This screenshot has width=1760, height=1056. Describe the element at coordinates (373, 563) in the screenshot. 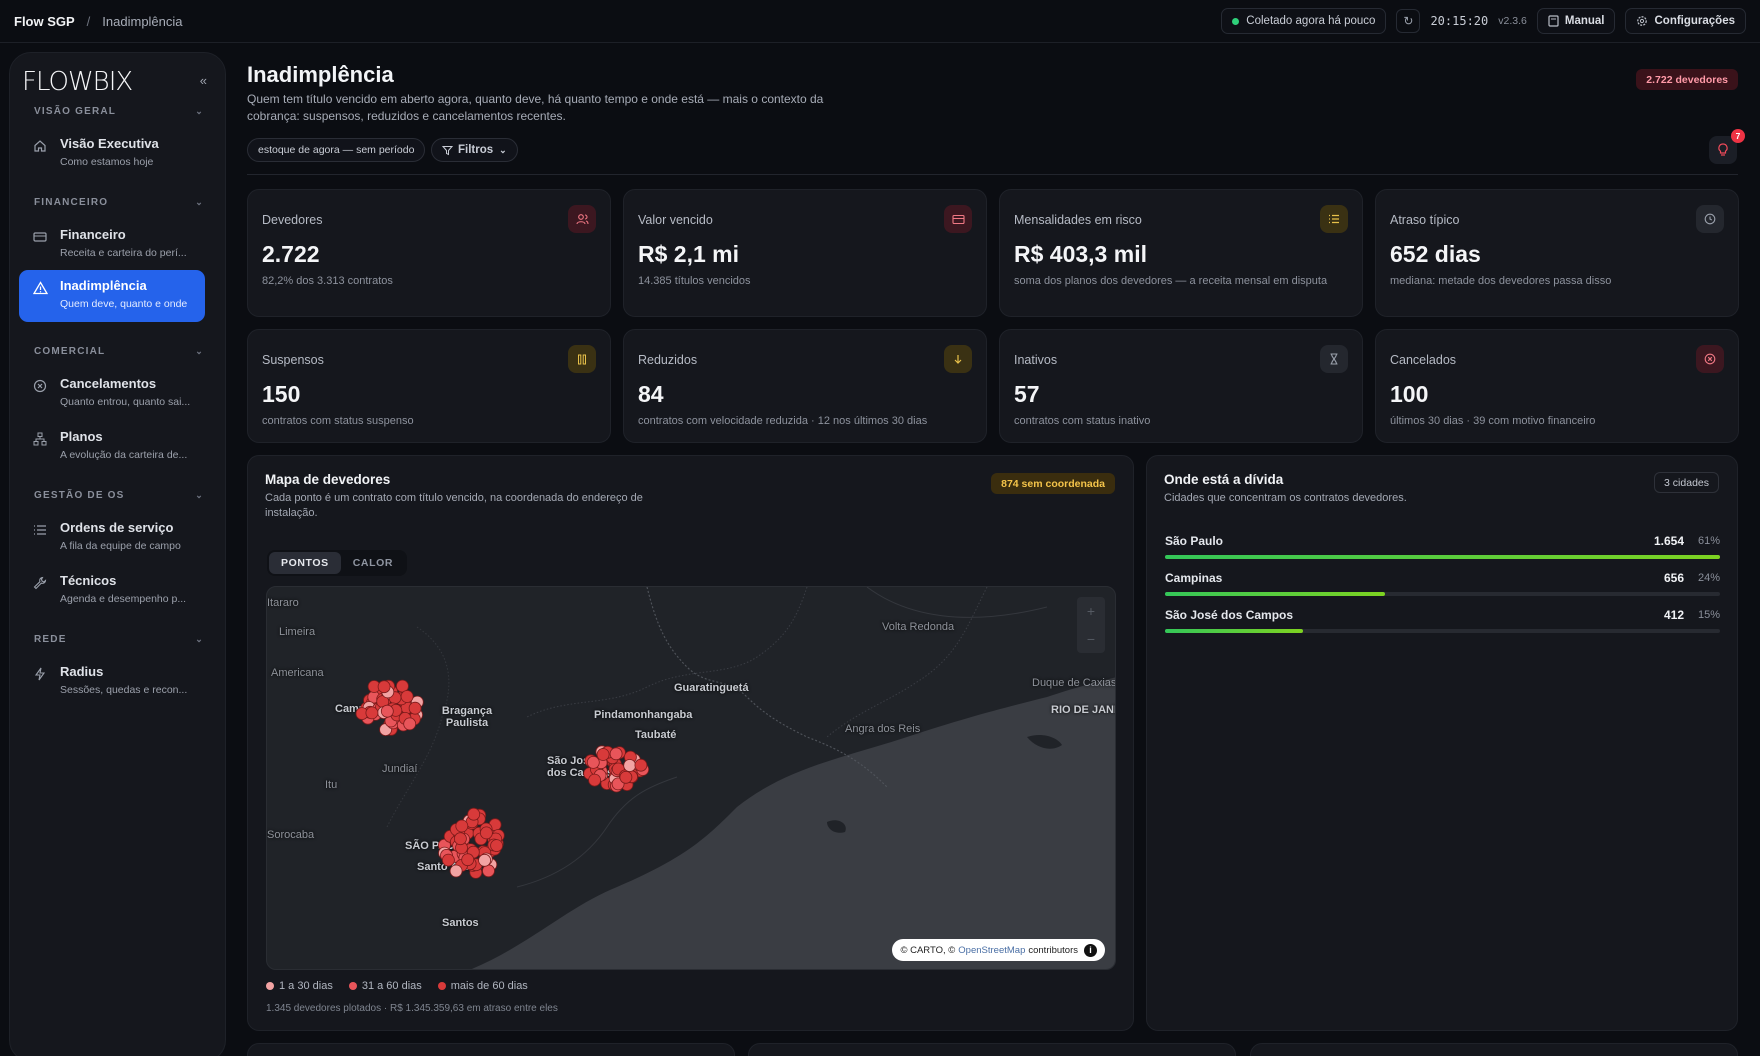

I see `tab-calor: CALOR` at that location.